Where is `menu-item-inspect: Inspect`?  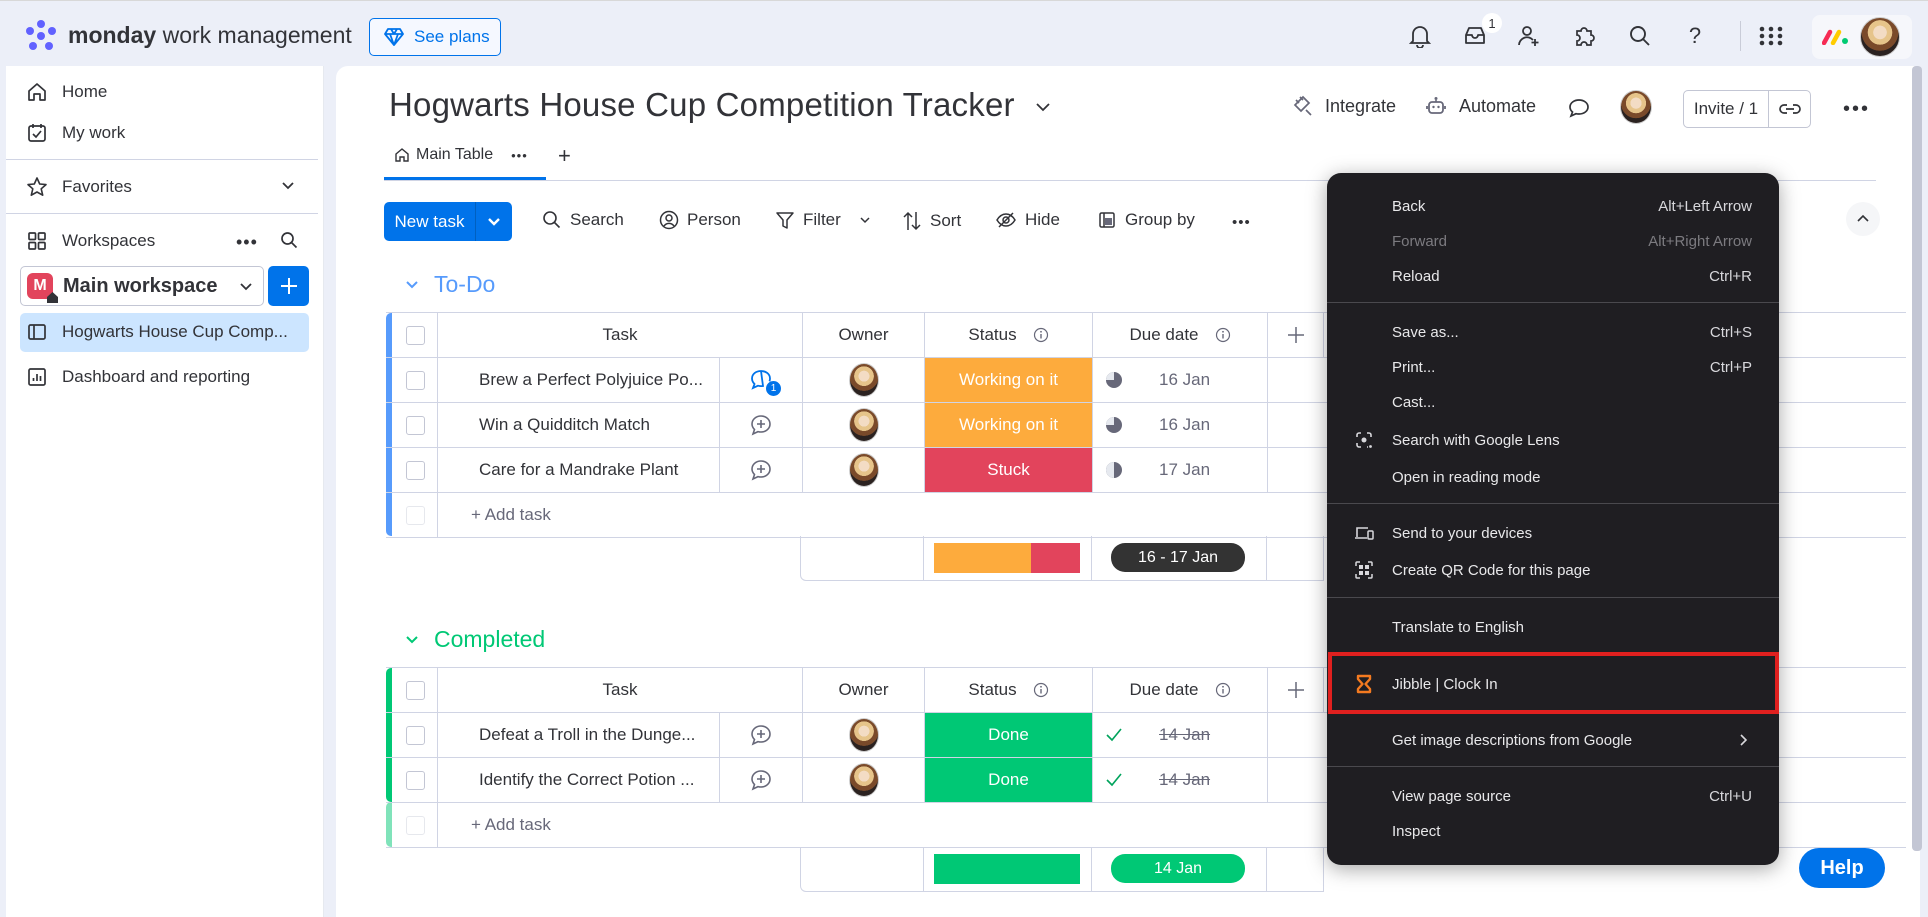 menu-item-inspect: Inspect is located at coordinates (1553, 831).